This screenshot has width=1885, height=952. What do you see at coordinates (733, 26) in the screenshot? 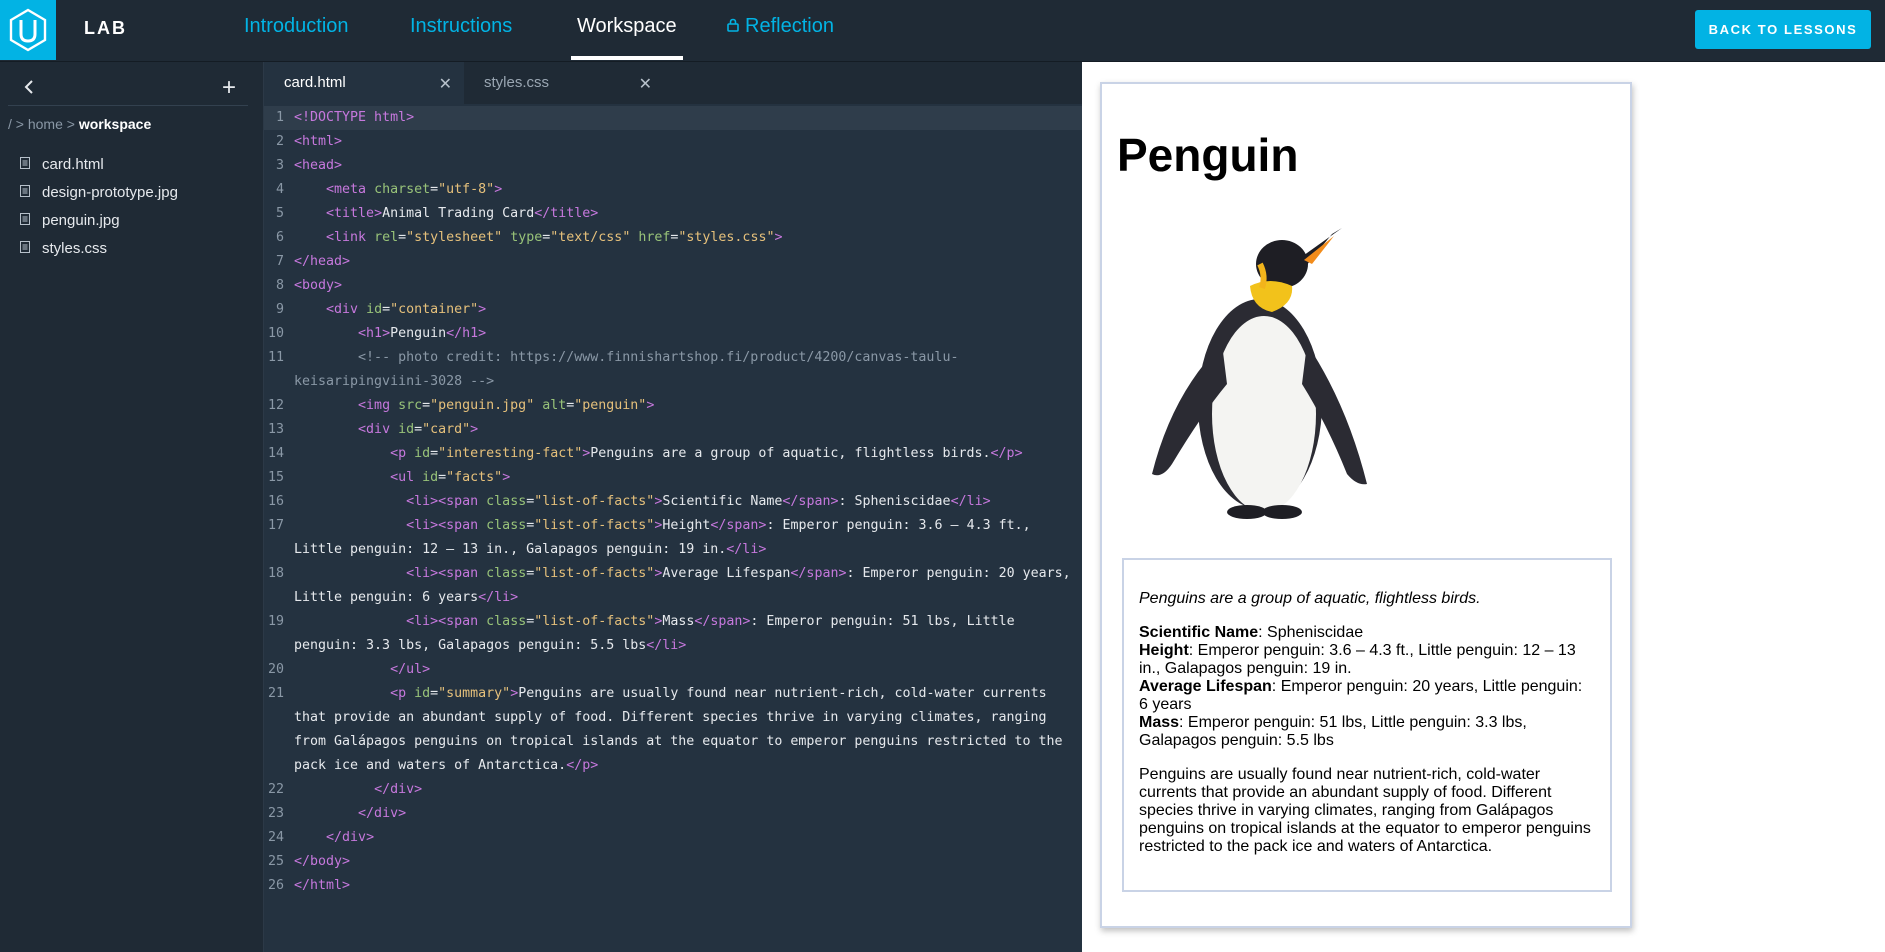
I see `lock-icon` at bounding box center [733, 26].